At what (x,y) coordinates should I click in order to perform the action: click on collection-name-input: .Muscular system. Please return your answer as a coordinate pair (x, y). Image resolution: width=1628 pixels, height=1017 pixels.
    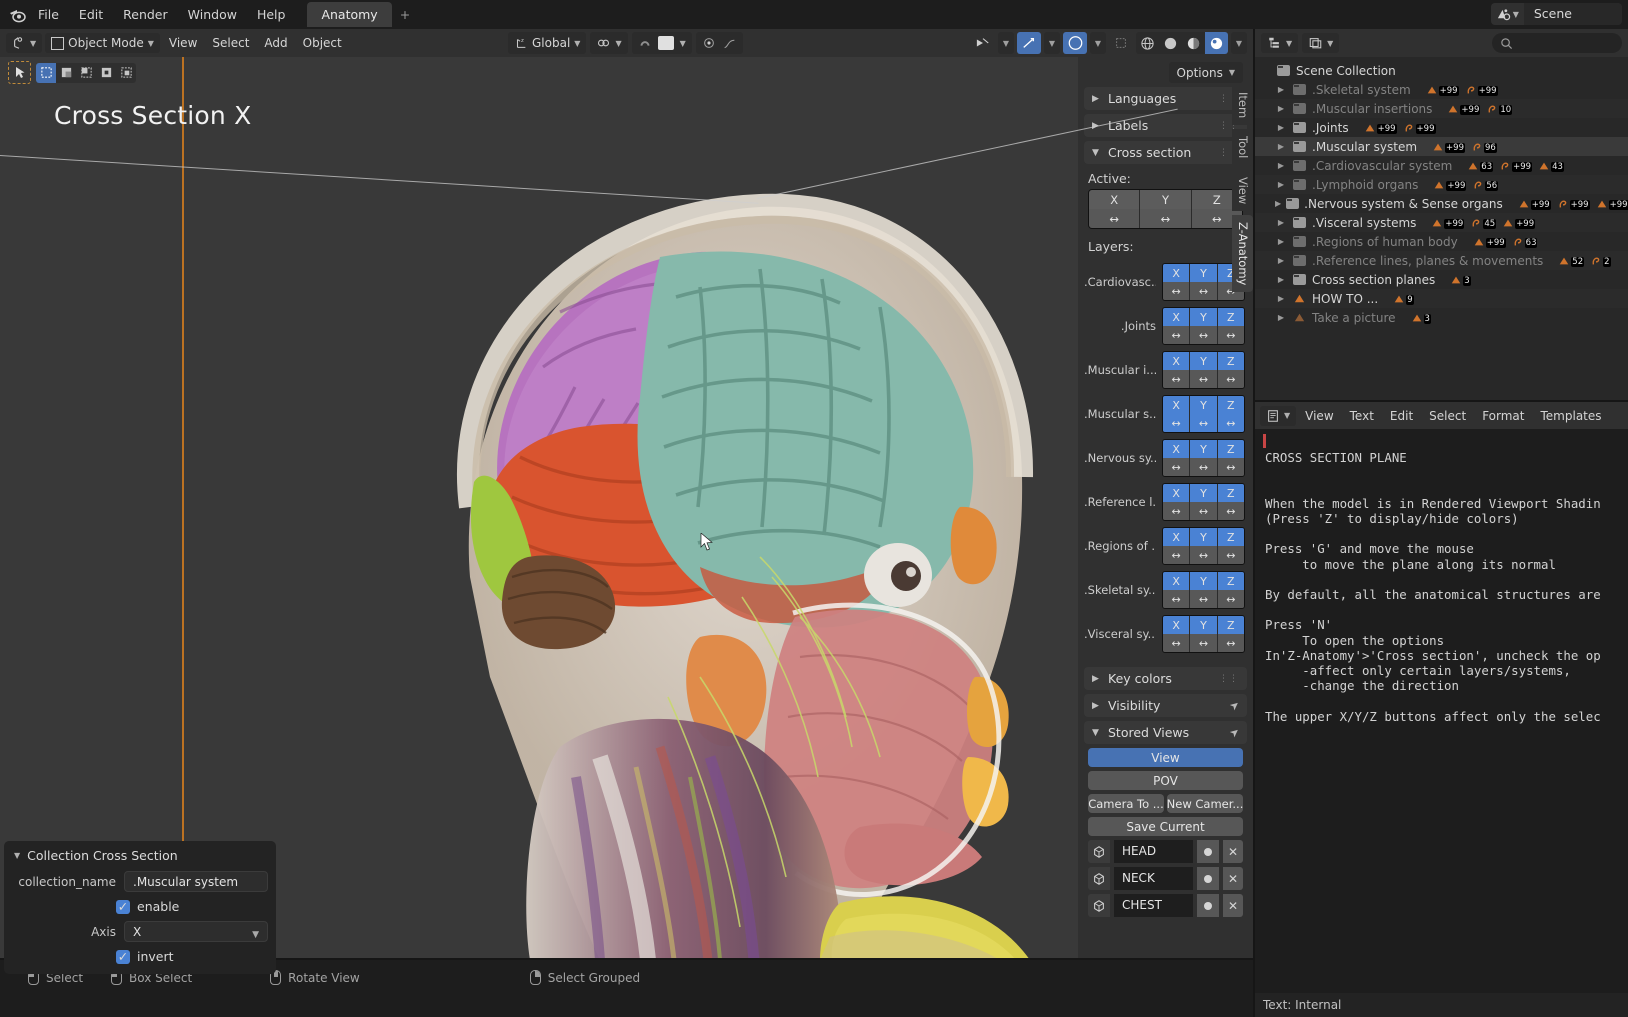
    Looking at the image, I should click on (196, 881).